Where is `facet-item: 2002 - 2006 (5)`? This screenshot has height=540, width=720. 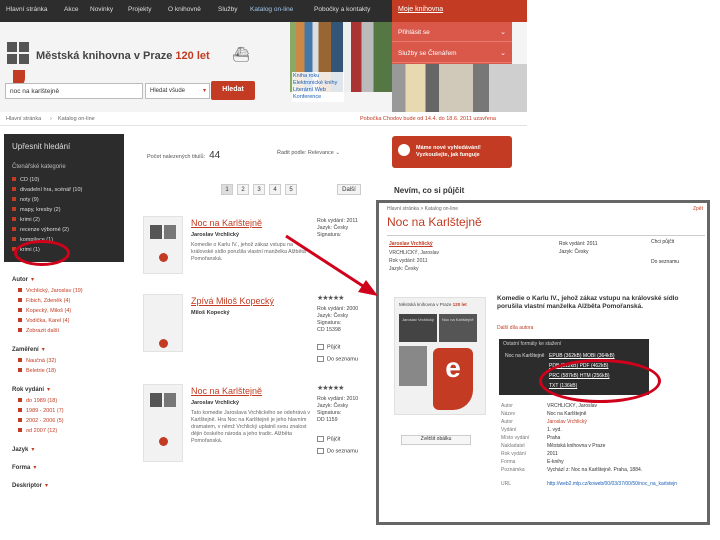
facet-item: 2002 - 2006 (5) is located at coordinates (41, 421).